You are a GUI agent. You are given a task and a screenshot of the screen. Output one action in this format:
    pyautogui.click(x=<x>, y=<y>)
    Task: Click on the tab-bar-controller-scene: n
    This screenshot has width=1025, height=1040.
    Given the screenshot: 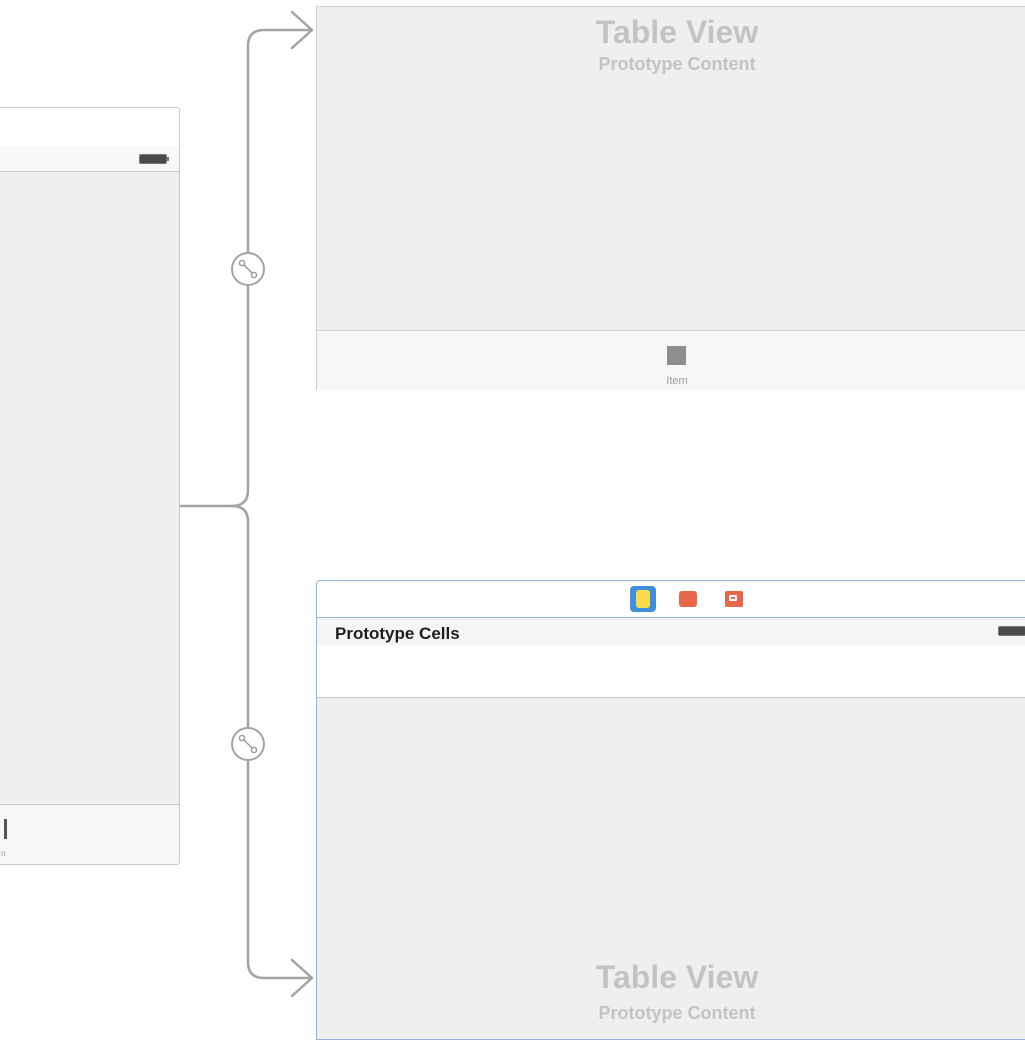 What is the action you would take?
    pyautogui.click(x=90, y=486)
    